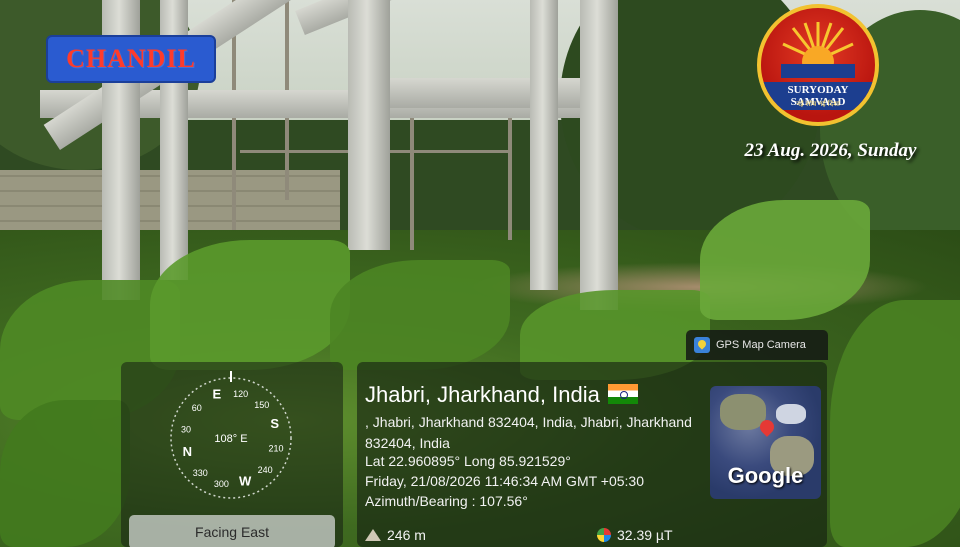 Image resolution: width=960 pixels, height=547 pixels. What do you see at coordinates (274, 423) in the screenshot?
I see `compass-label: S` at bounding box center [274, 423].